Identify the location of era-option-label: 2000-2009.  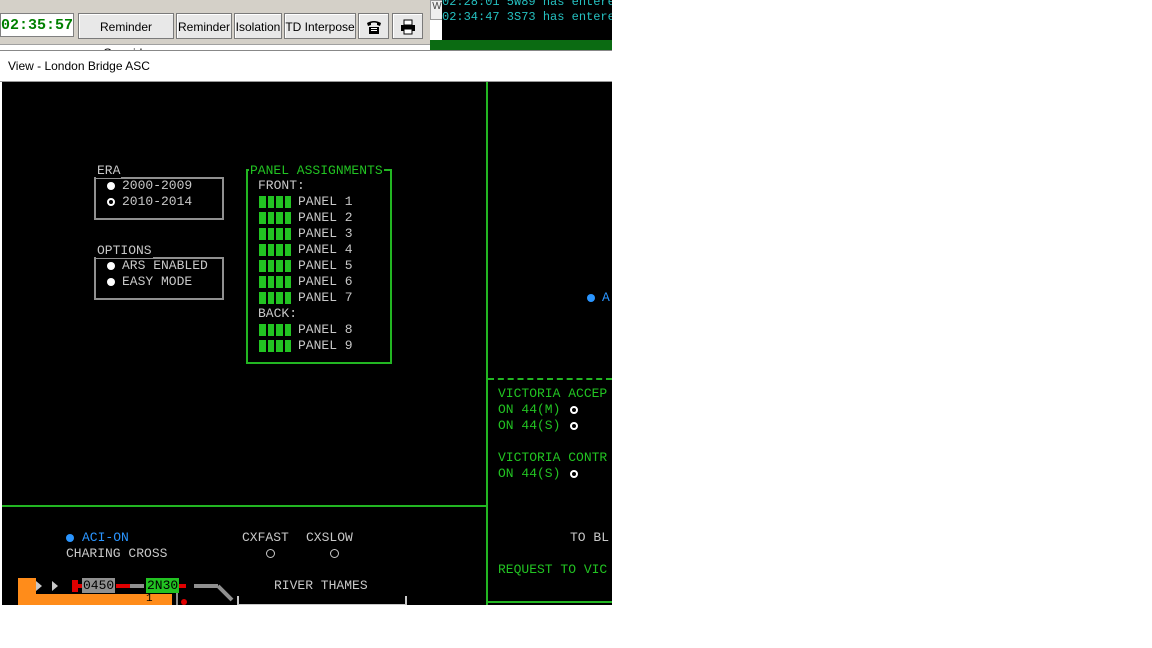
(157, 185).